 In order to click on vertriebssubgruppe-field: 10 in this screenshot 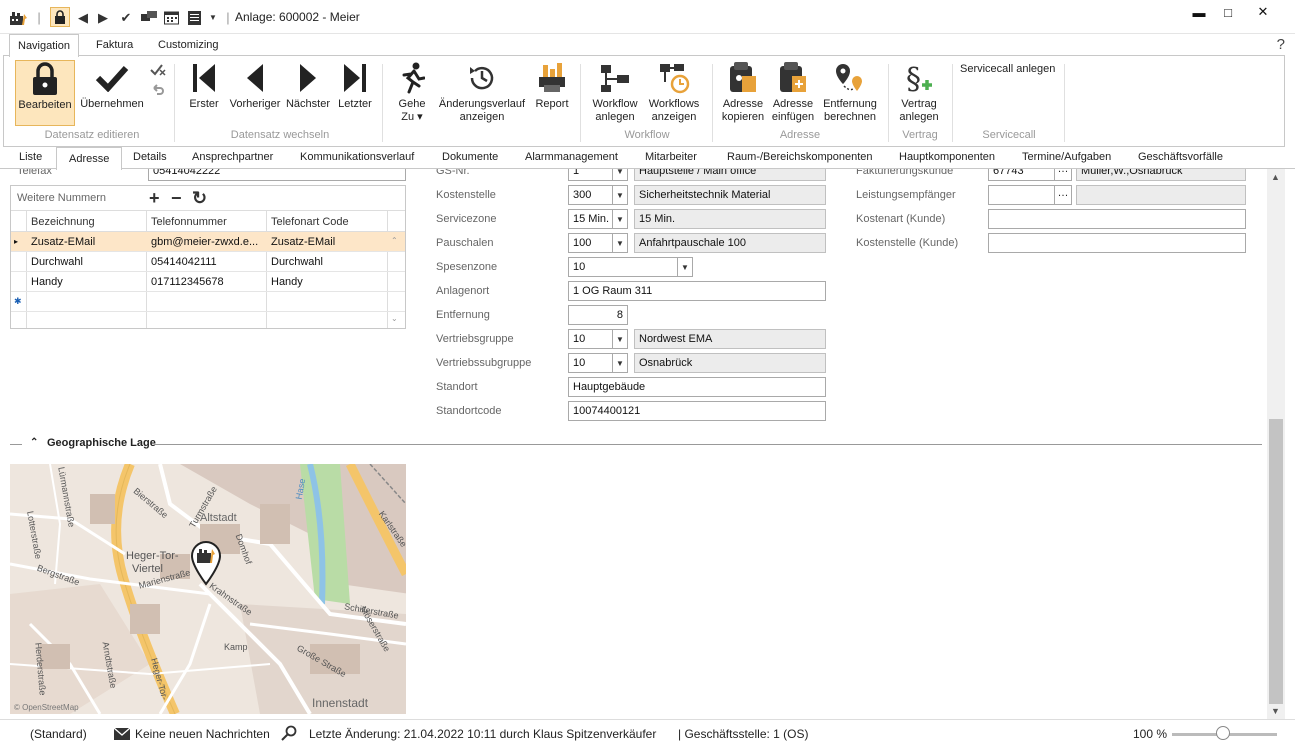, I will do `click(590, 363)`.